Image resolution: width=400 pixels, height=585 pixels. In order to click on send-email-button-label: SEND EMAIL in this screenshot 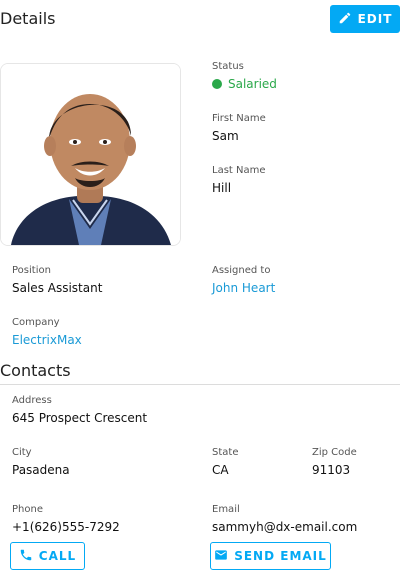, I will do `click(280, 556)`.